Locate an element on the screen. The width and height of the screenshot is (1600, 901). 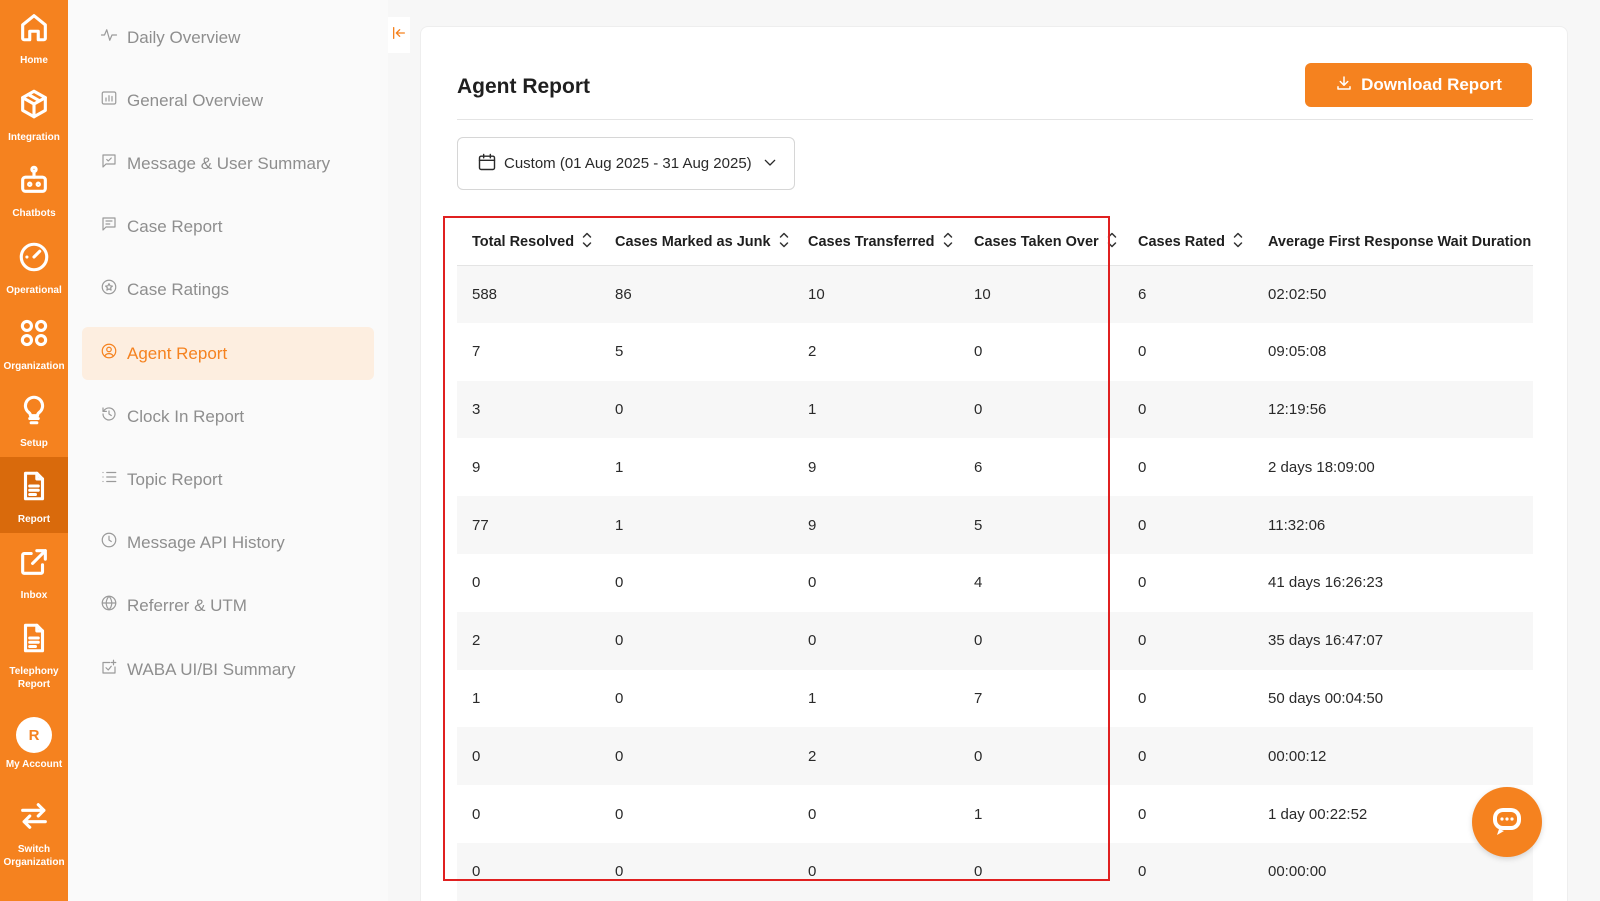
subnav-item-topic-report: Topic Report is located at coordinates (228, 479).